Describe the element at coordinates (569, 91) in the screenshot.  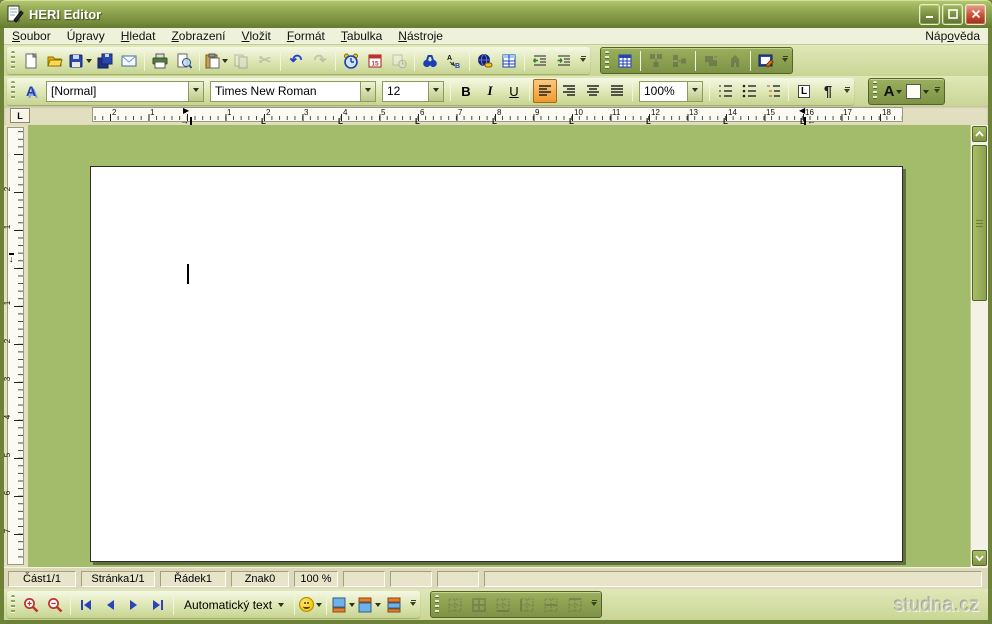
I see `align-right-button` at that location.